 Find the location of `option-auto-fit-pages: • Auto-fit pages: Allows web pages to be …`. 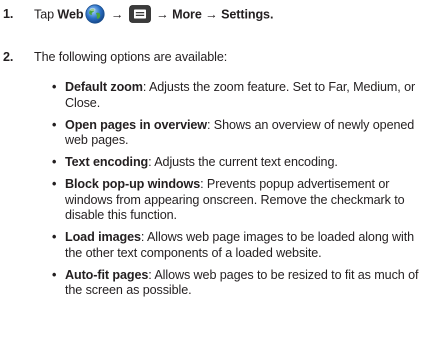

option-auto-fit-pages: • Auto-fit pages: Allows web pages to be … is located at coordinates (239, 283).